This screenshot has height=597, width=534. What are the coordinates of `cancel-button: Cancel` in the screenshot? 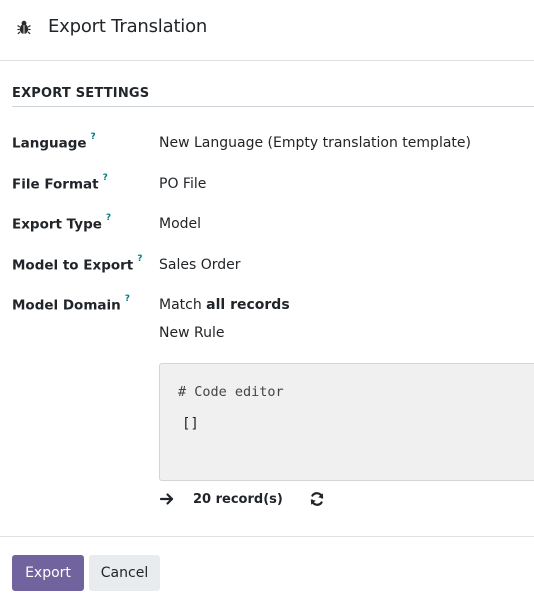 It's located at (124, 573).